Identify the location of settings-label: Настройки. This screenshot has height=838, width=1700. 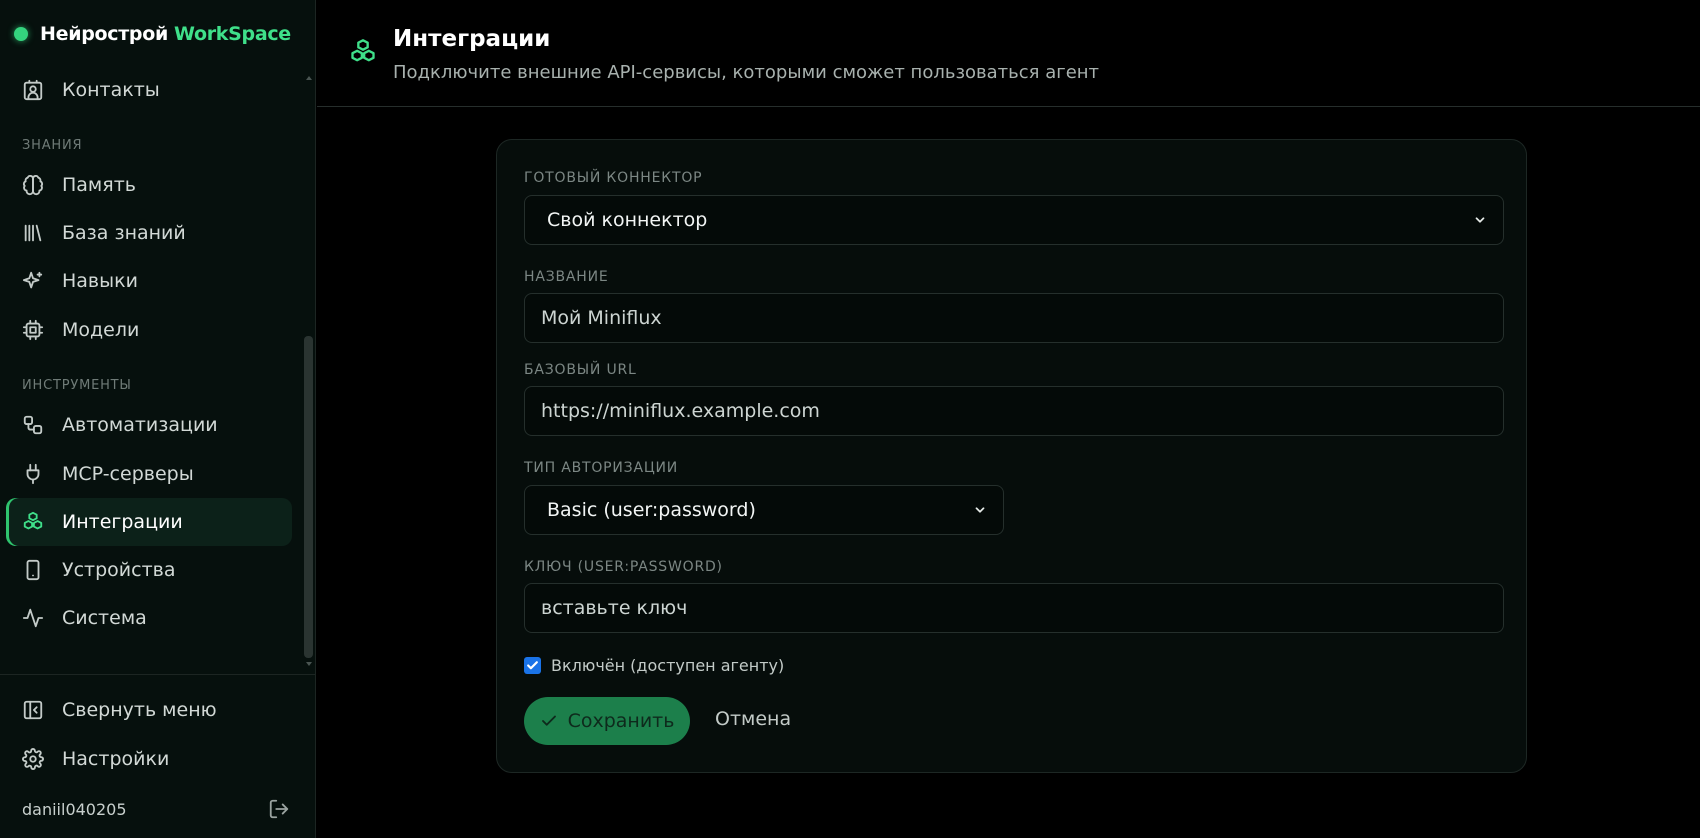
(116, 759).